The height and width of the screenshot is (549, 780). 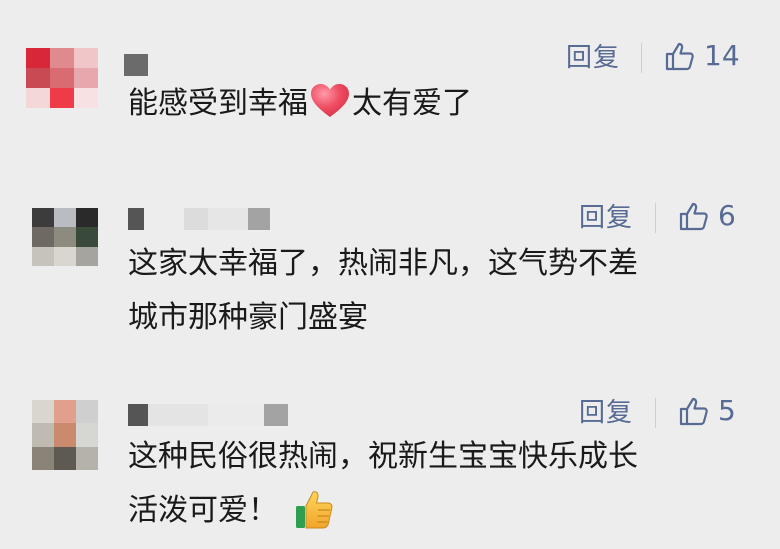 I want to click on comment-text: 能感受到幸福 太有爱了, so click(x=438, y=104).